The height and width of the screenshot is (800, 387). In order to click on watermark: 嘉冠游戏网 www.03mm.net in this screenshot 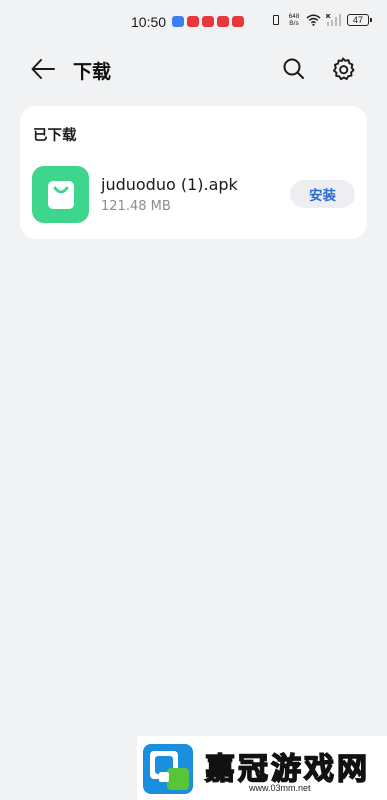, I will do `click(262, 768)`.